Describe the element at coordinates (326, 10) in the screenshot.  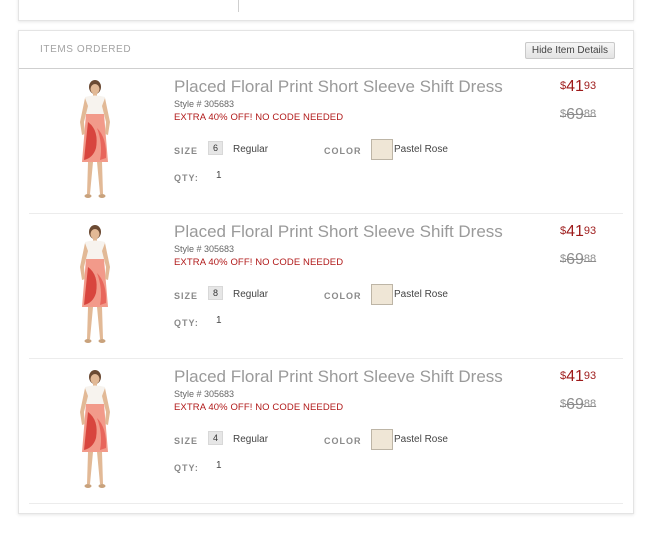
I see `previous-section-card` at that location.